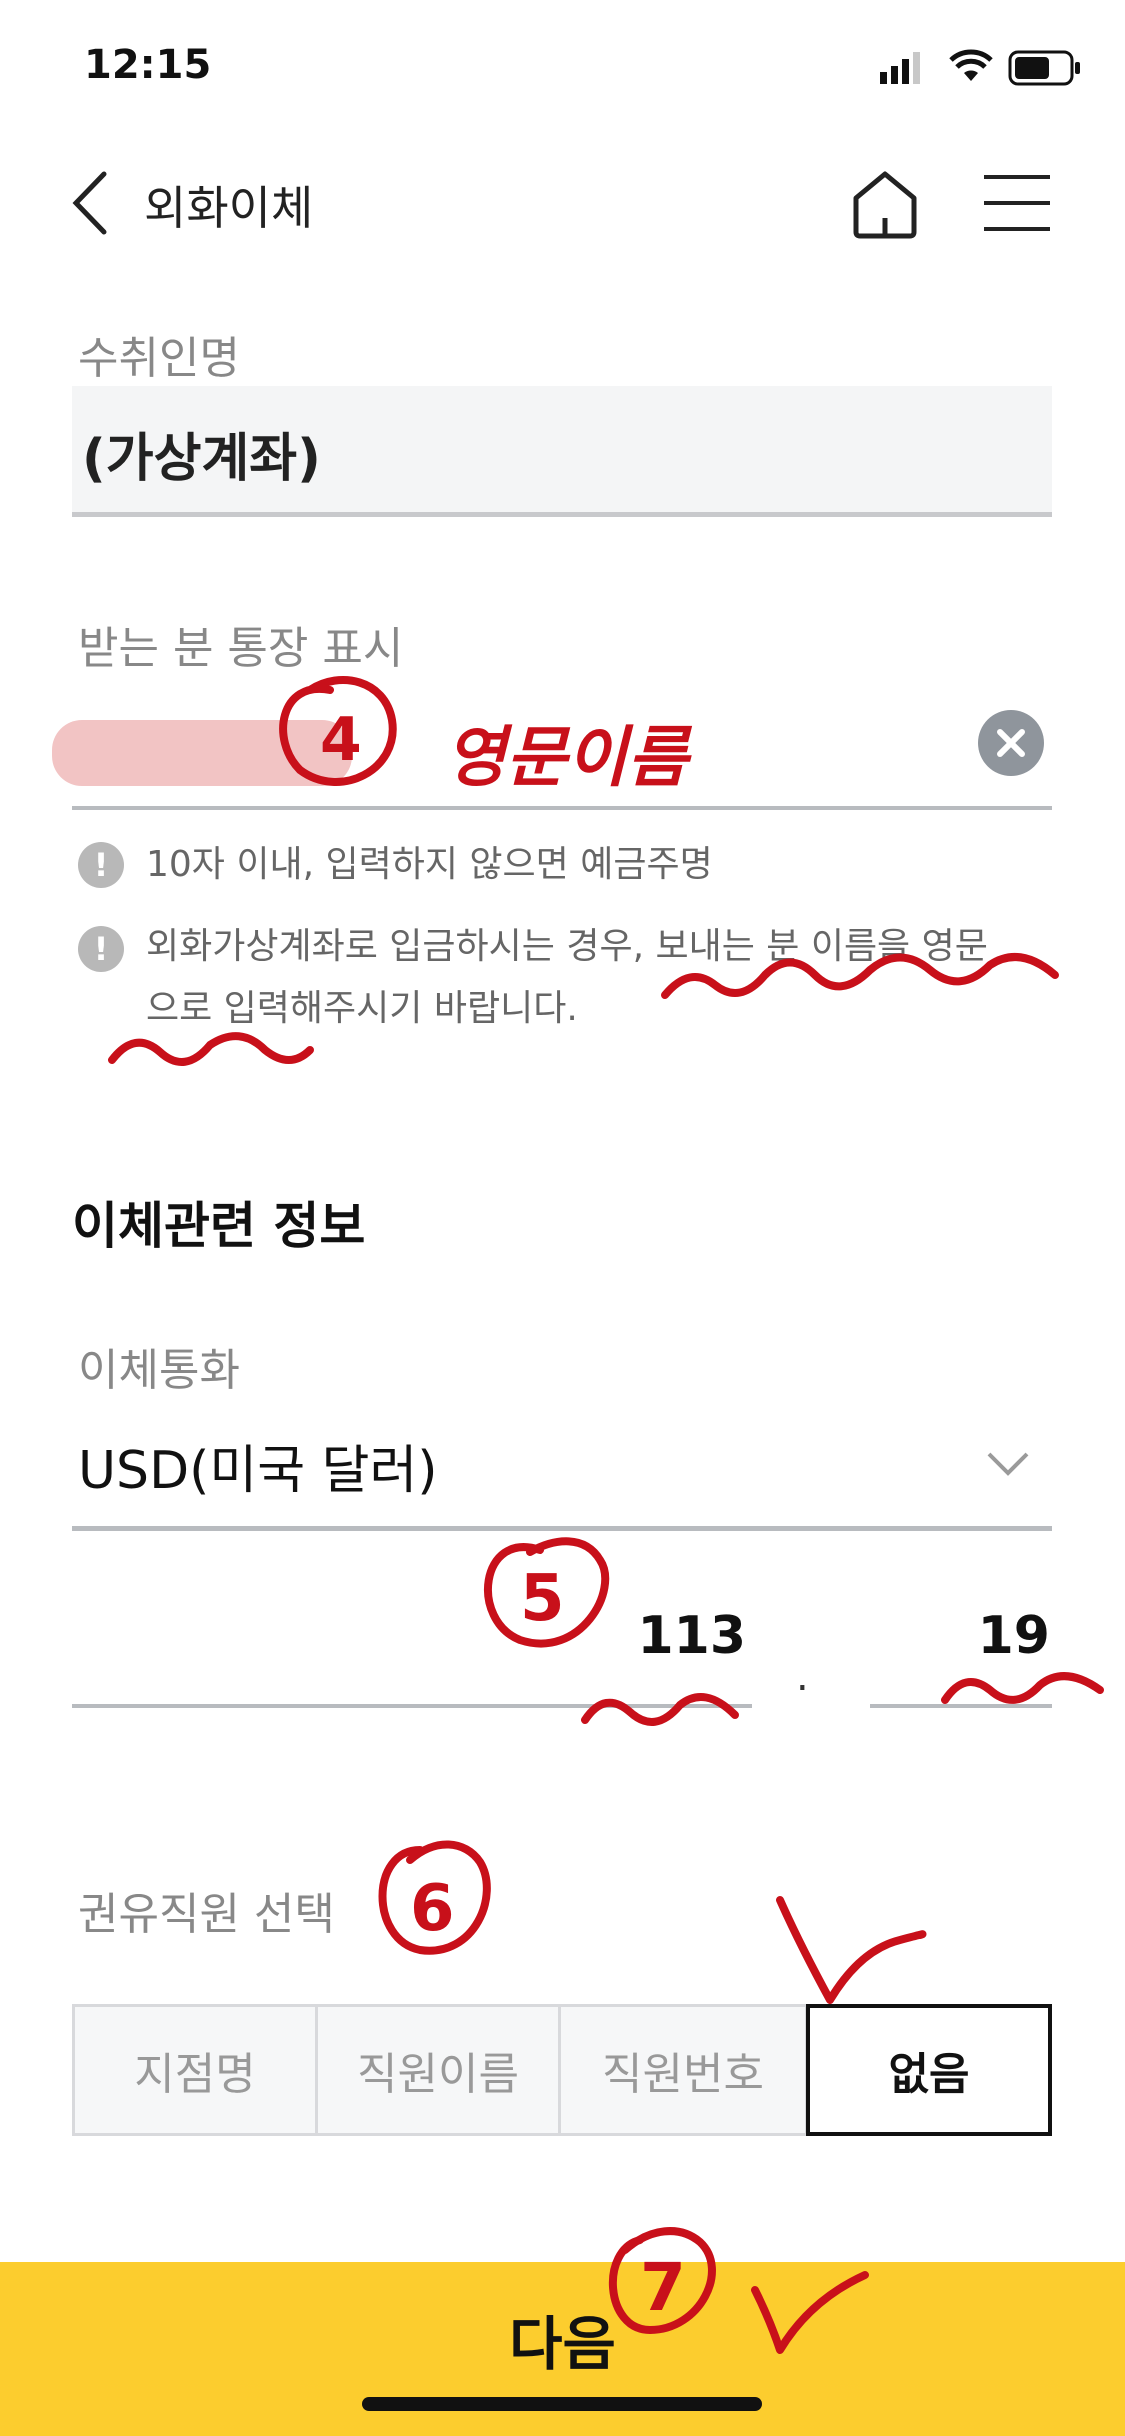 This screenshot has height=2436, width=1125. What do you see at coordinates (562, 1528) in the screenshot?
I see `select-underline` at bounding box center [562, 1528].